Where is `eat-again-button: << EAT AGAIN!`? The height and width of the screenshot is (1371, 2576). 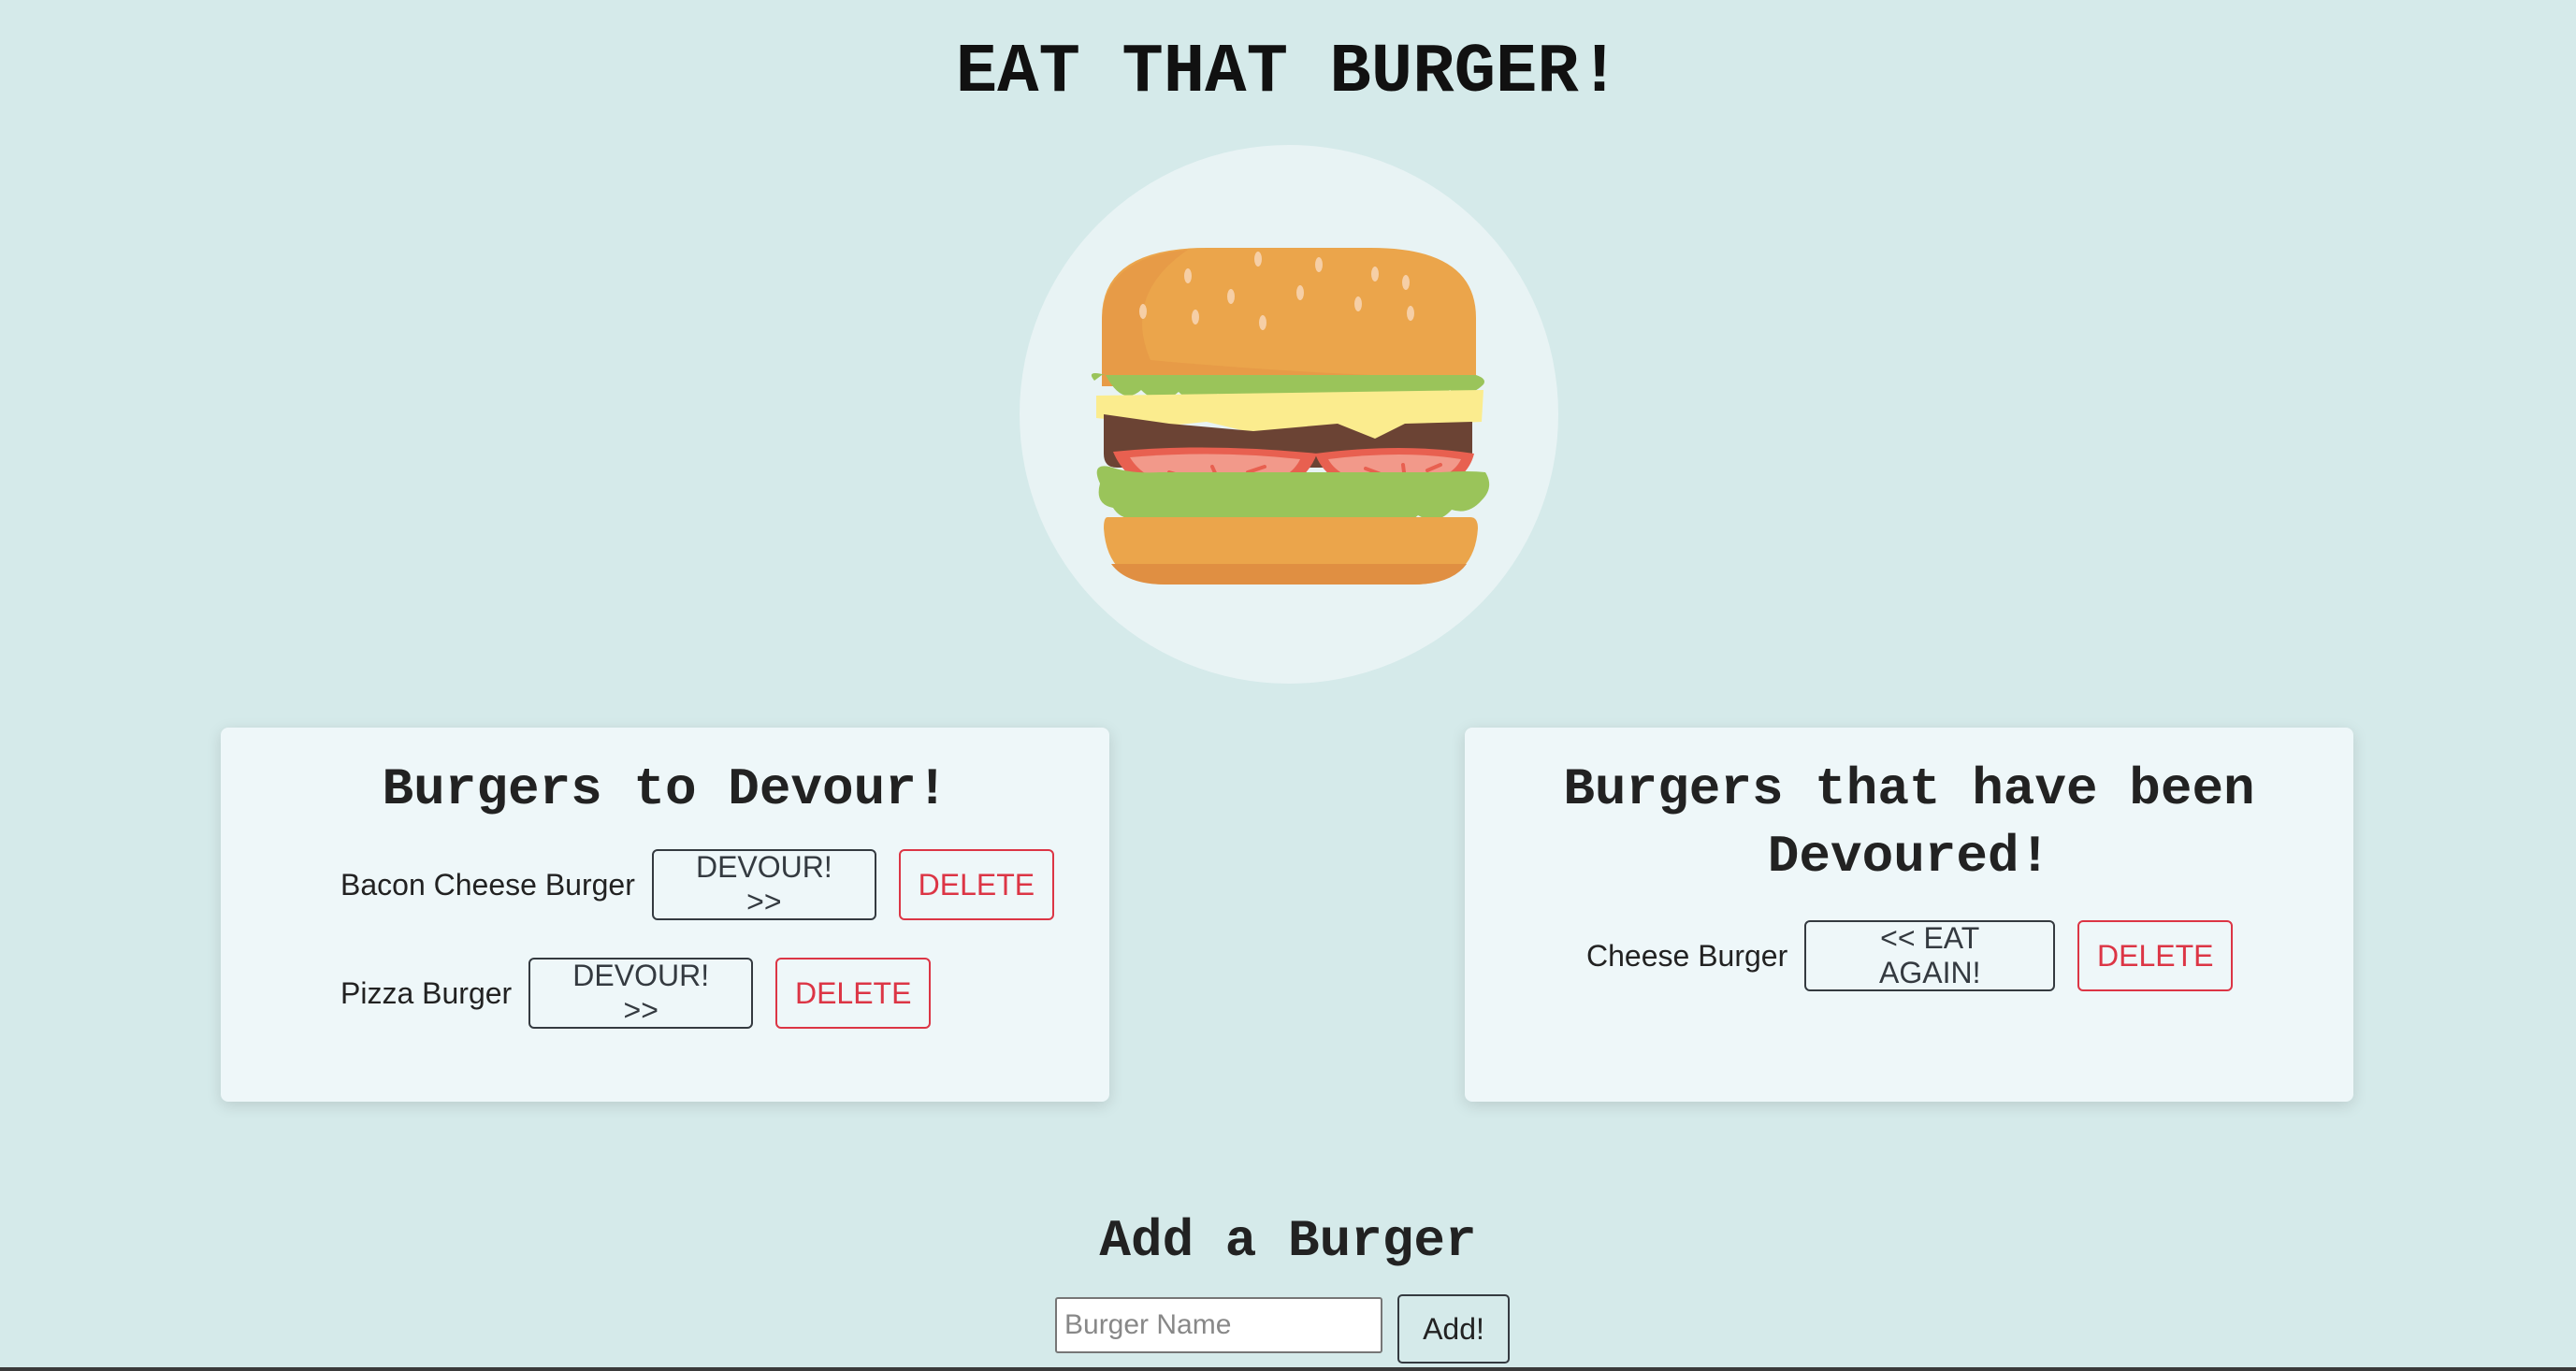
eat-again-button: << EAT AGAIN! is located at coordinates (1930, 955).